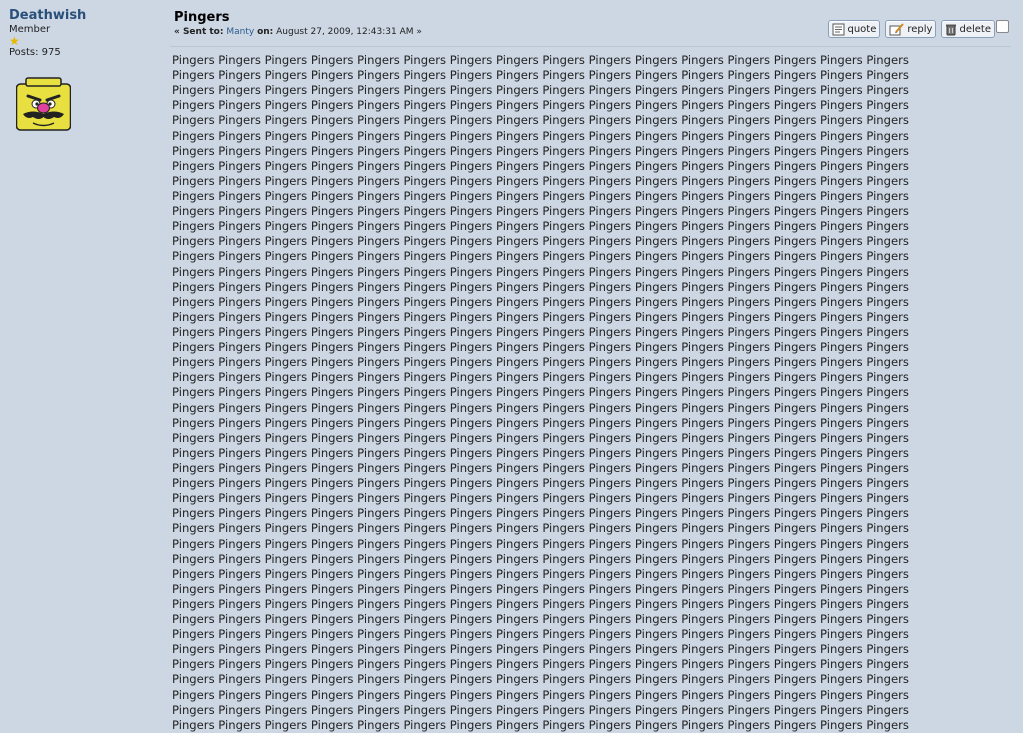 The width and height of the screenshot is (1023, 733). I want to click on poster-info: Deathwish Member ★ Posts: 975, so click(84, 33).